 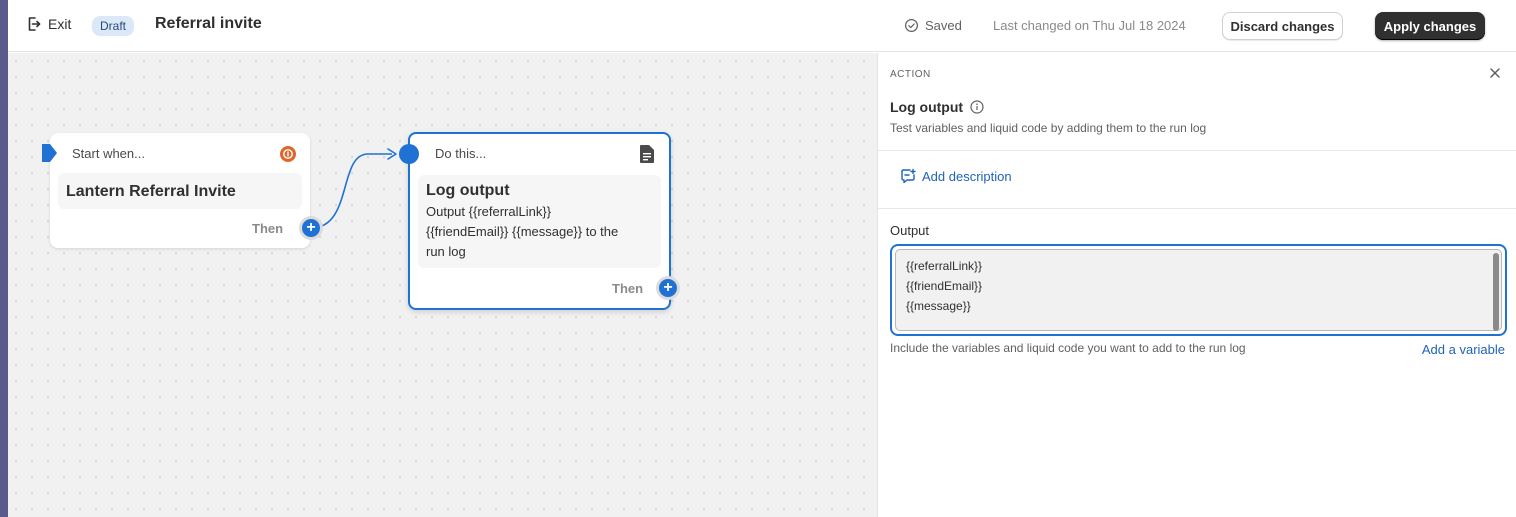 What do you see at coordinates (268, 228) in the screenshot?
I see `trigger-node-then-label: Then` at bounding box center [268, 228].